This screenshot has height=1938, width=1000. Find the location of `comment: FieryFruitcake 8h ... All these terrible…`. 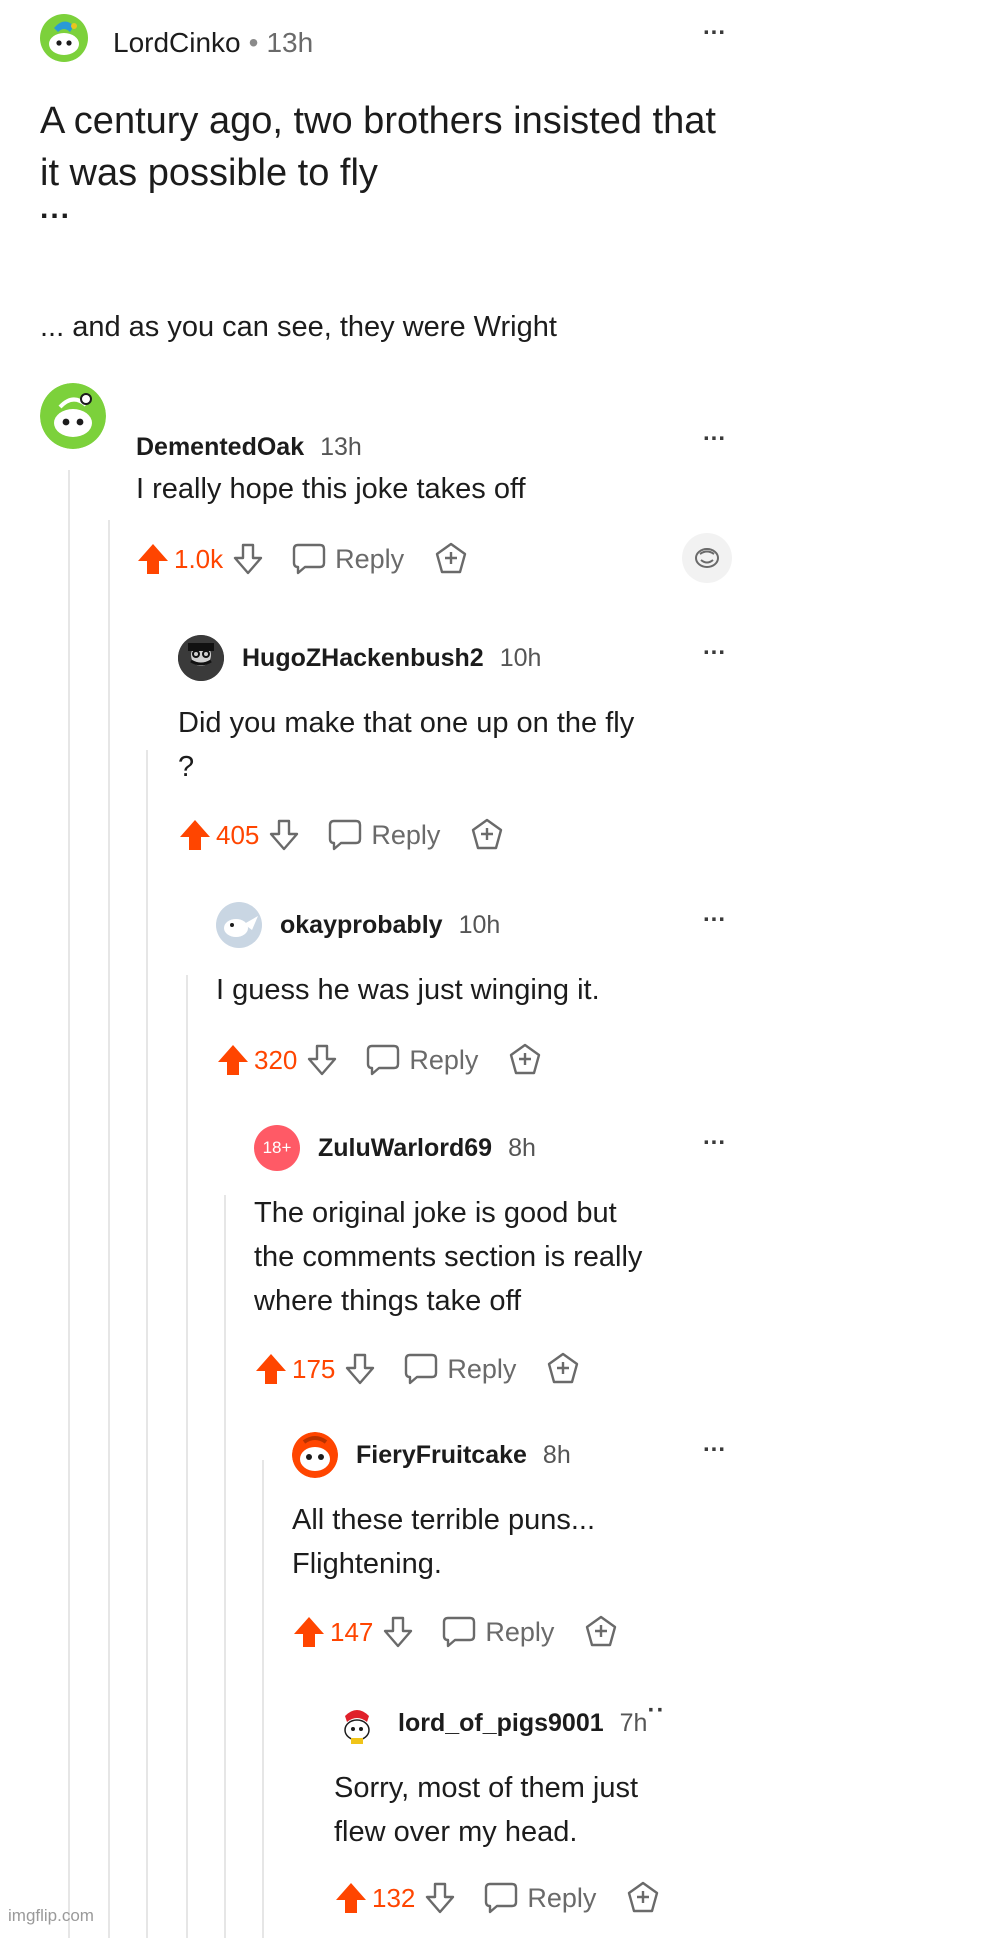

comment: FieryFruitcake 8h ... All these terrible… is located at coordinates (512, 1552).